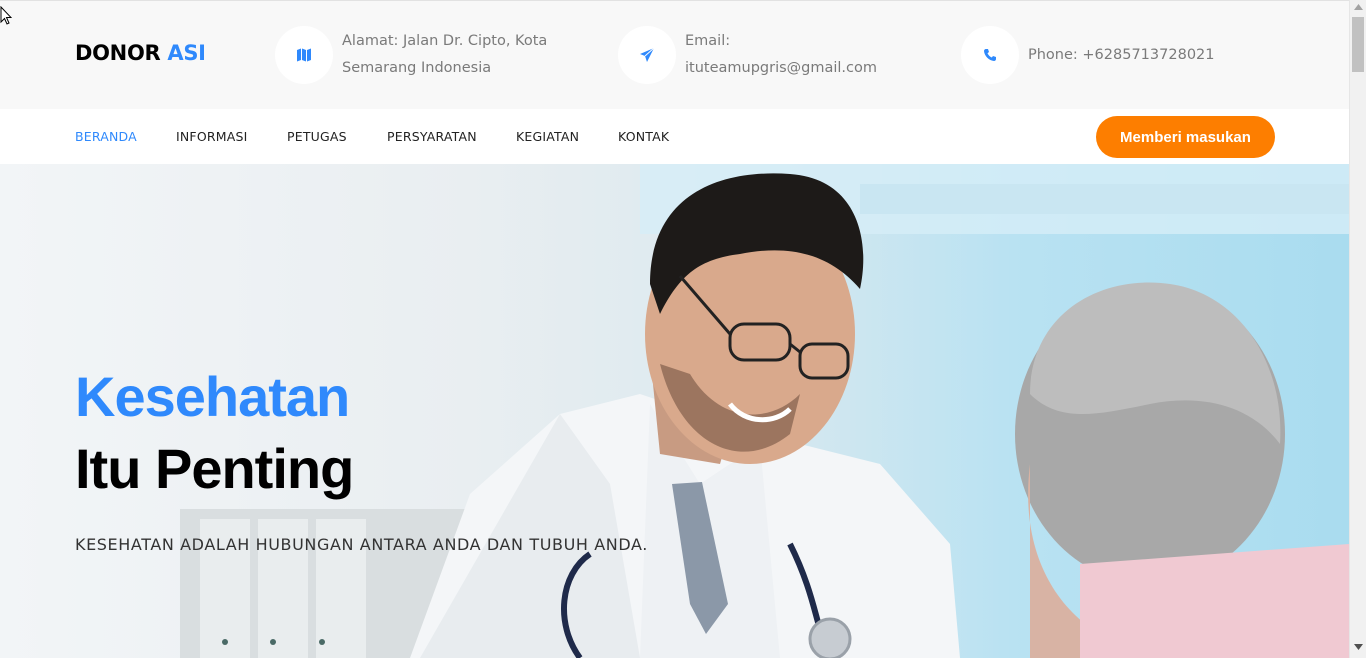 This screenshot has height=658, width=1366. Describe the element at coordinates (6, 15) in the screenshot. I see `mouse-cursor-icon` at that location.